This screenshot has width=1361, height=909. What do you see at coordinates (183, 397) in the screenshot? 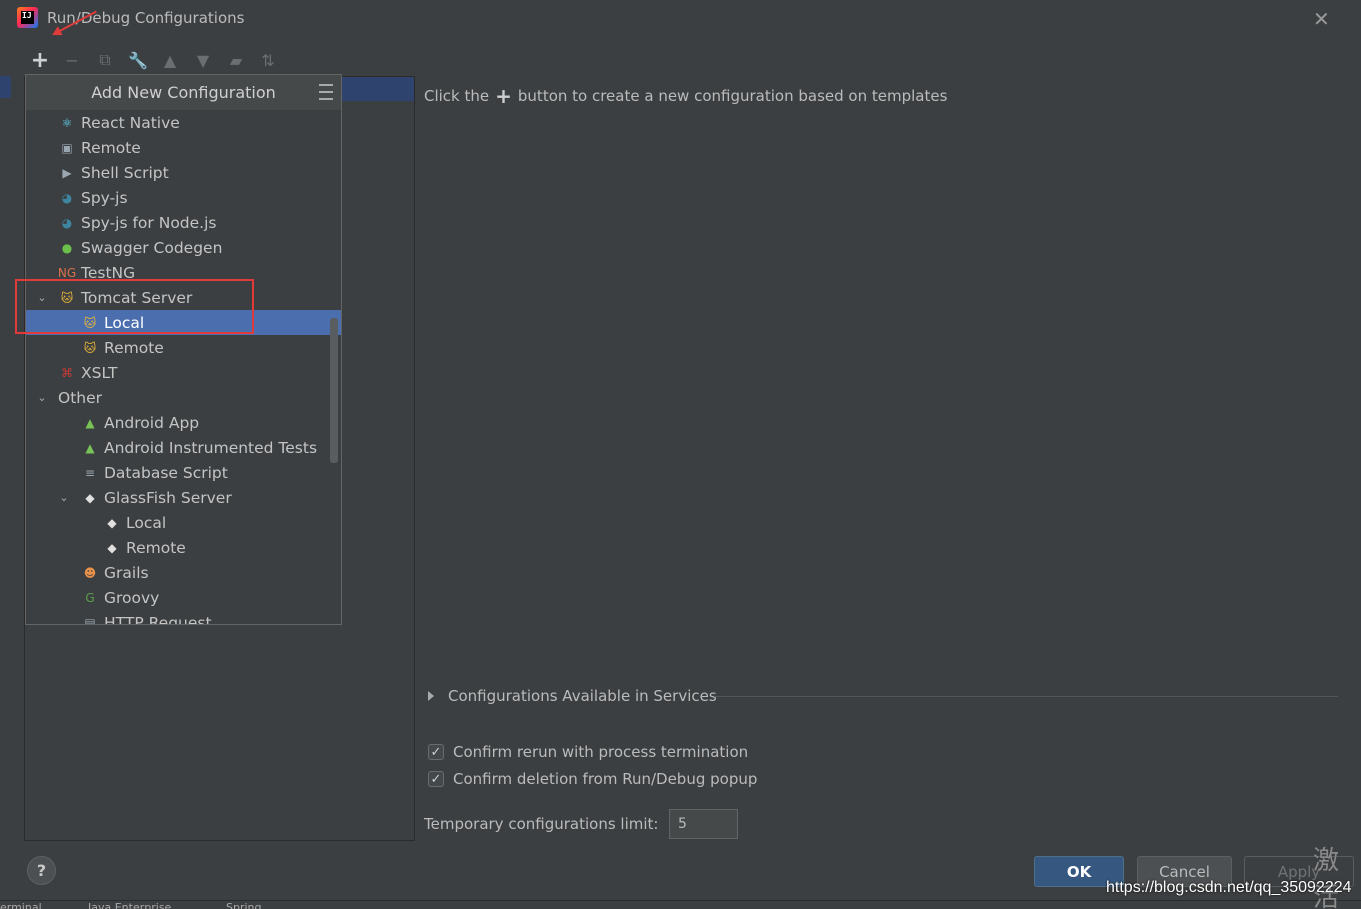
I see `template-item: ⌄ Other` at bounding box center [183, 397].